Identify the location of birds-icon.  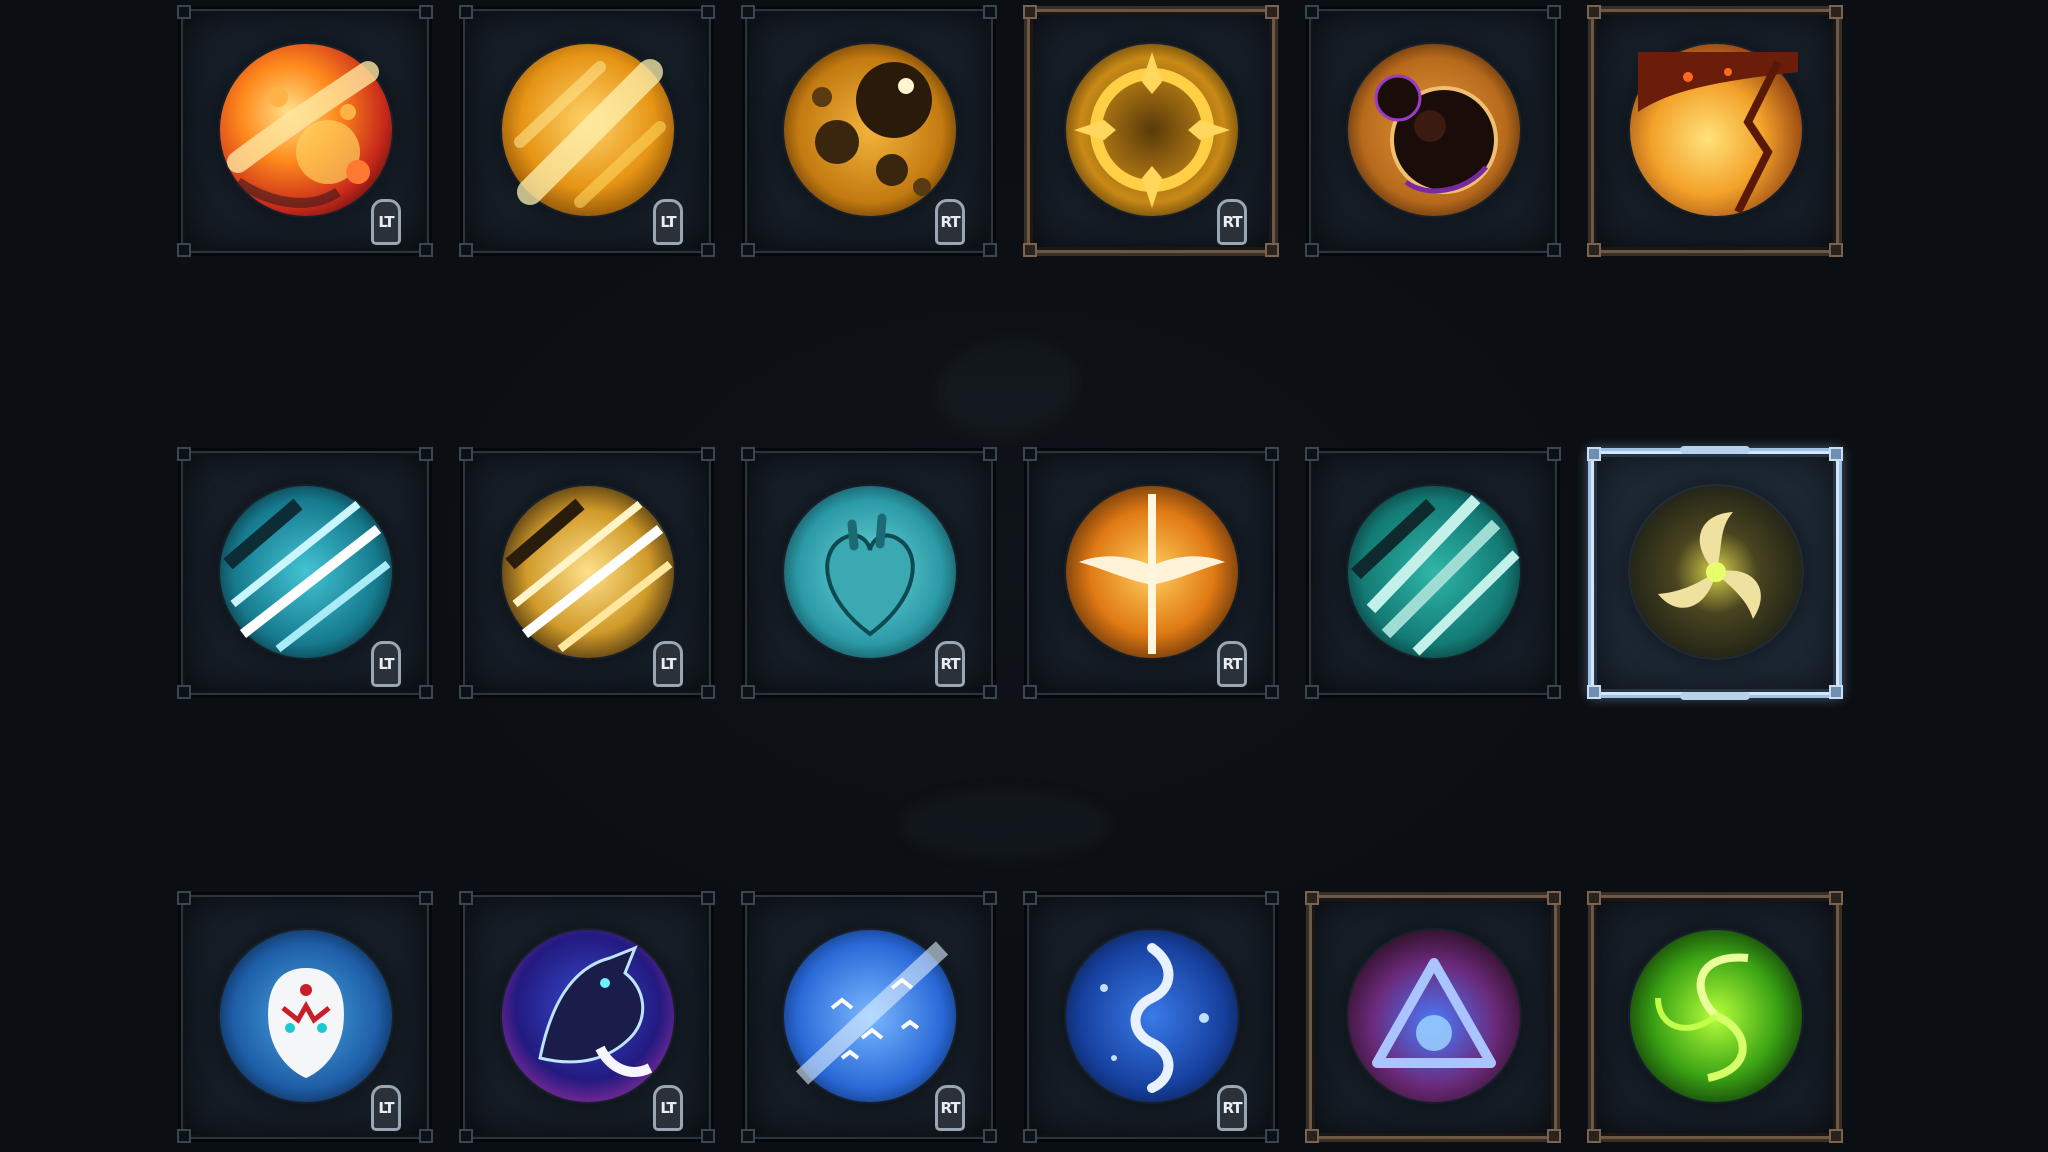
(870, 1016).